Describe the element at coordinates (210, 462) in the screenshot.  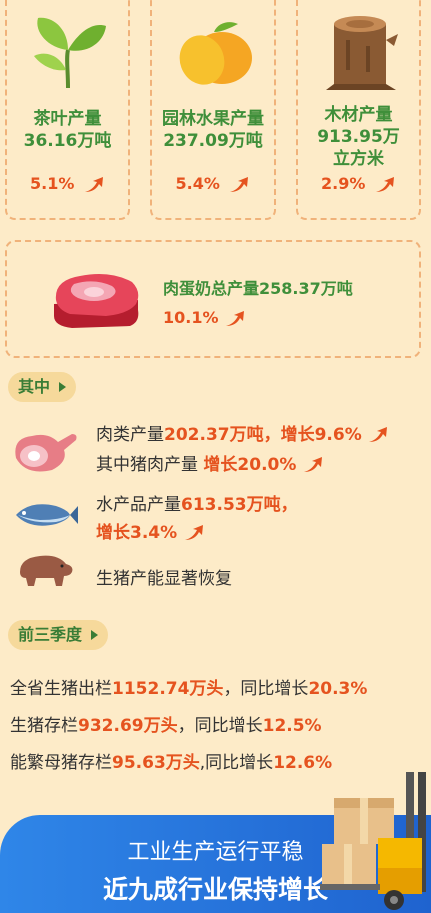
I see `pork-output-line: 其中猪肉产量 增长20.0%` at that location.